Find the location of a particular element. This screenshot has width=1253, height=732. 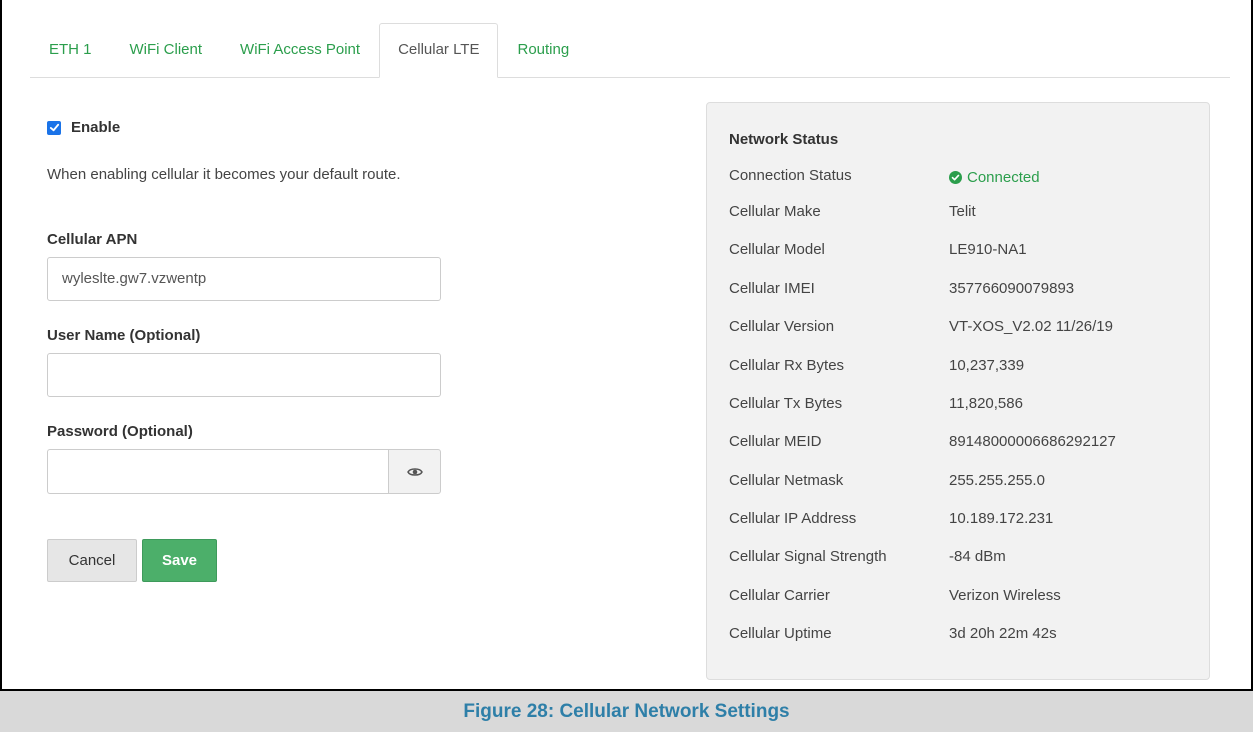

password-toggle-button is located at coordinates (414, 471).